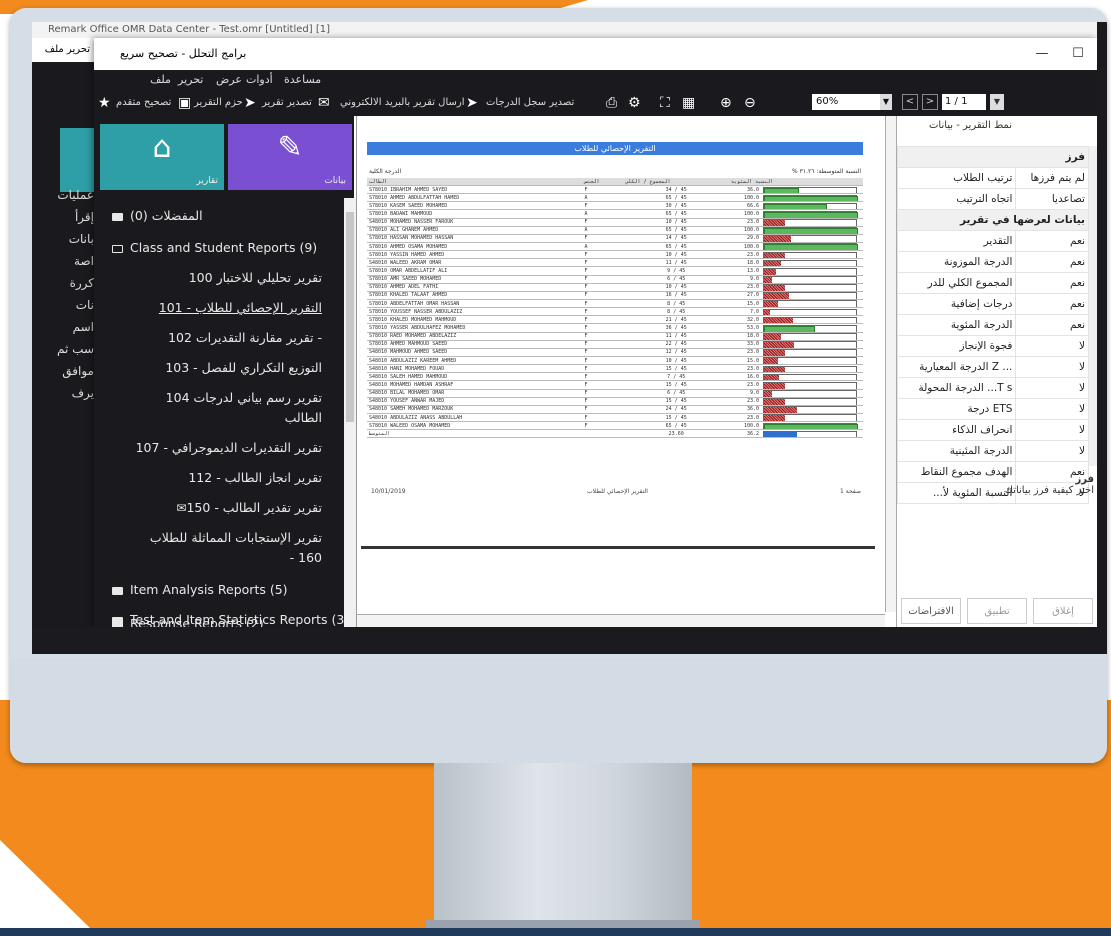  What do you see at coordinates (956, 388) in the screenshot?
I see `property-name: T s... الدرجة المحولة` at bounding box center [956, 388].